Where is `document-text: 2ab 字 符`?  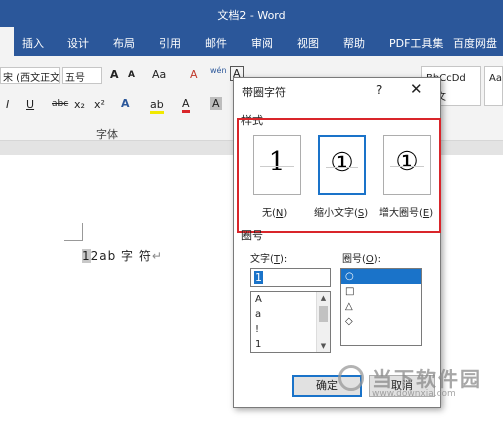 document-text: 2ab 字 符 is located at coordinates (121, 256).